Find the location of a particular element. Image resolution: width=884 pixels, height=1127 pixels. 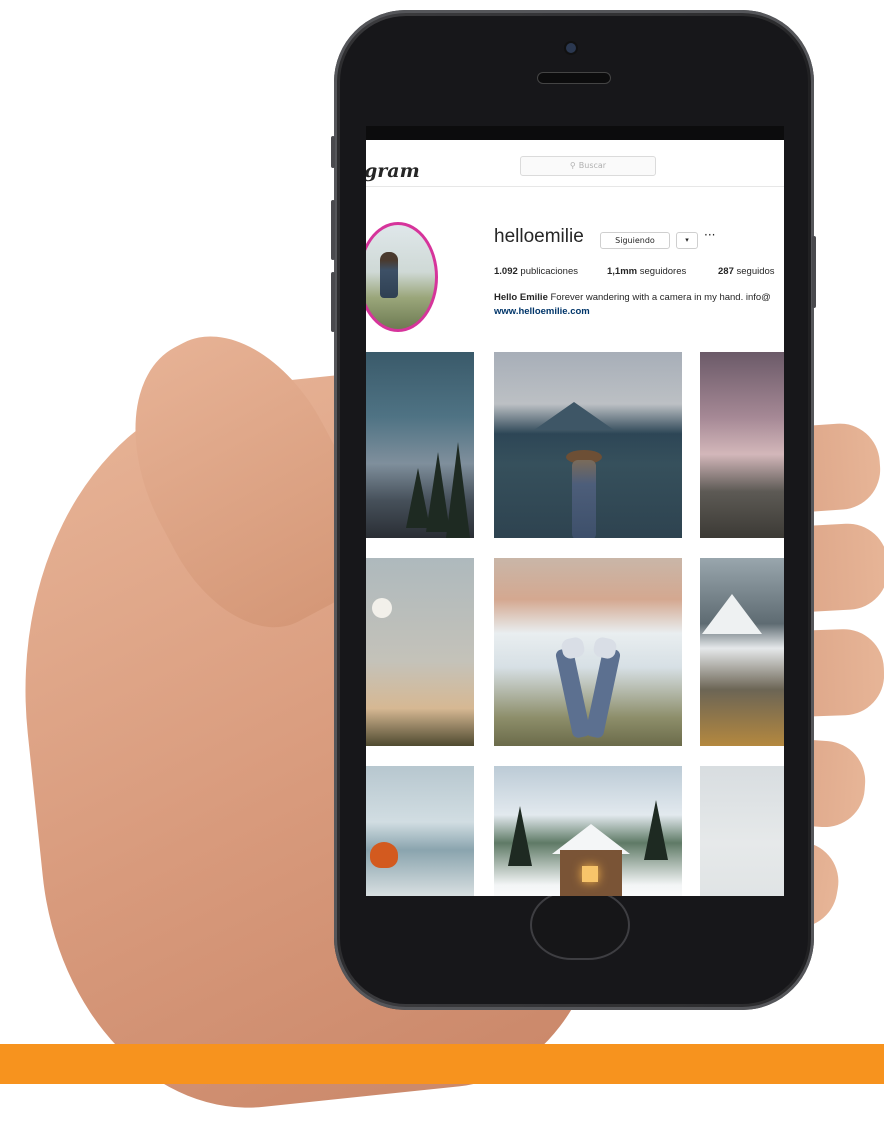

followers-count: 1,1mm is located at coordinates (622, 271).